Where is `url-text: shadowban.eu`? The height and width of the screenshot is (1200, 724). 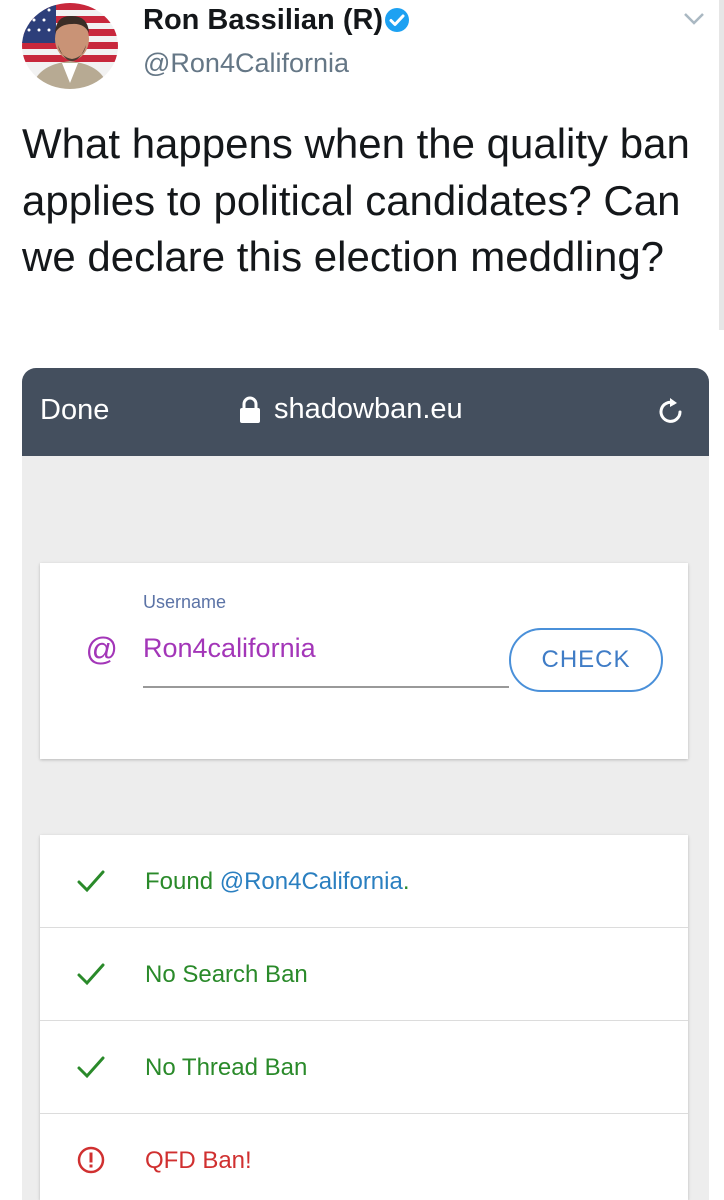
url-text: shadowban.eu is located at coordinates (368, 409).